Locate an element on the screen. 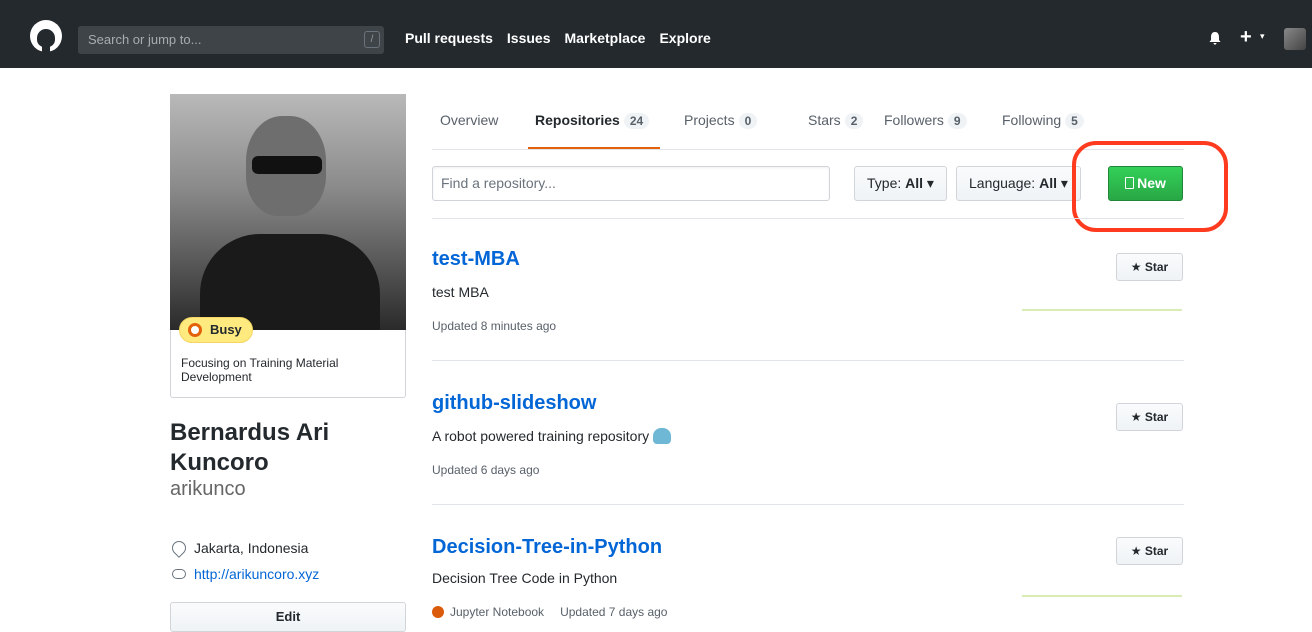  nav-explore: Explore is located at coordinates (684, 38).